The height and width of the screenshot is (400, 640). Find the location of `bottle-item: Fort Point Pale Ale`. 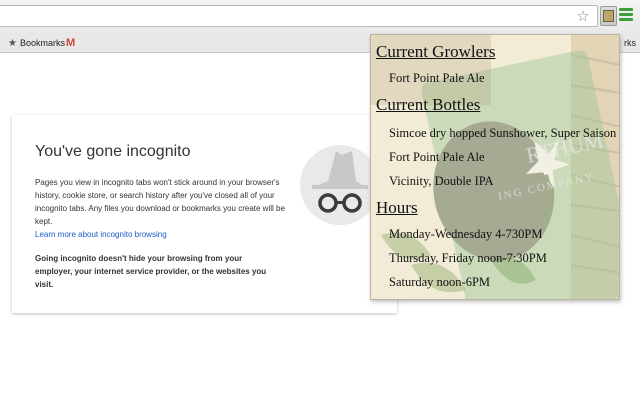

bottle-item: Fort Point Pale Ale is located at coordinates (437, 157).